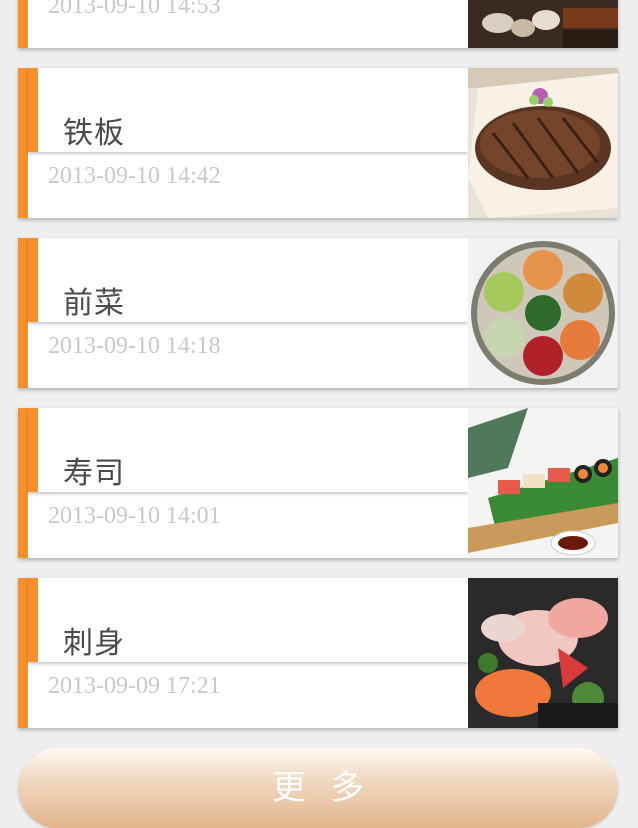 The image size is (638, 828). I want to click on title-block: 前菜, so click(248, 280).